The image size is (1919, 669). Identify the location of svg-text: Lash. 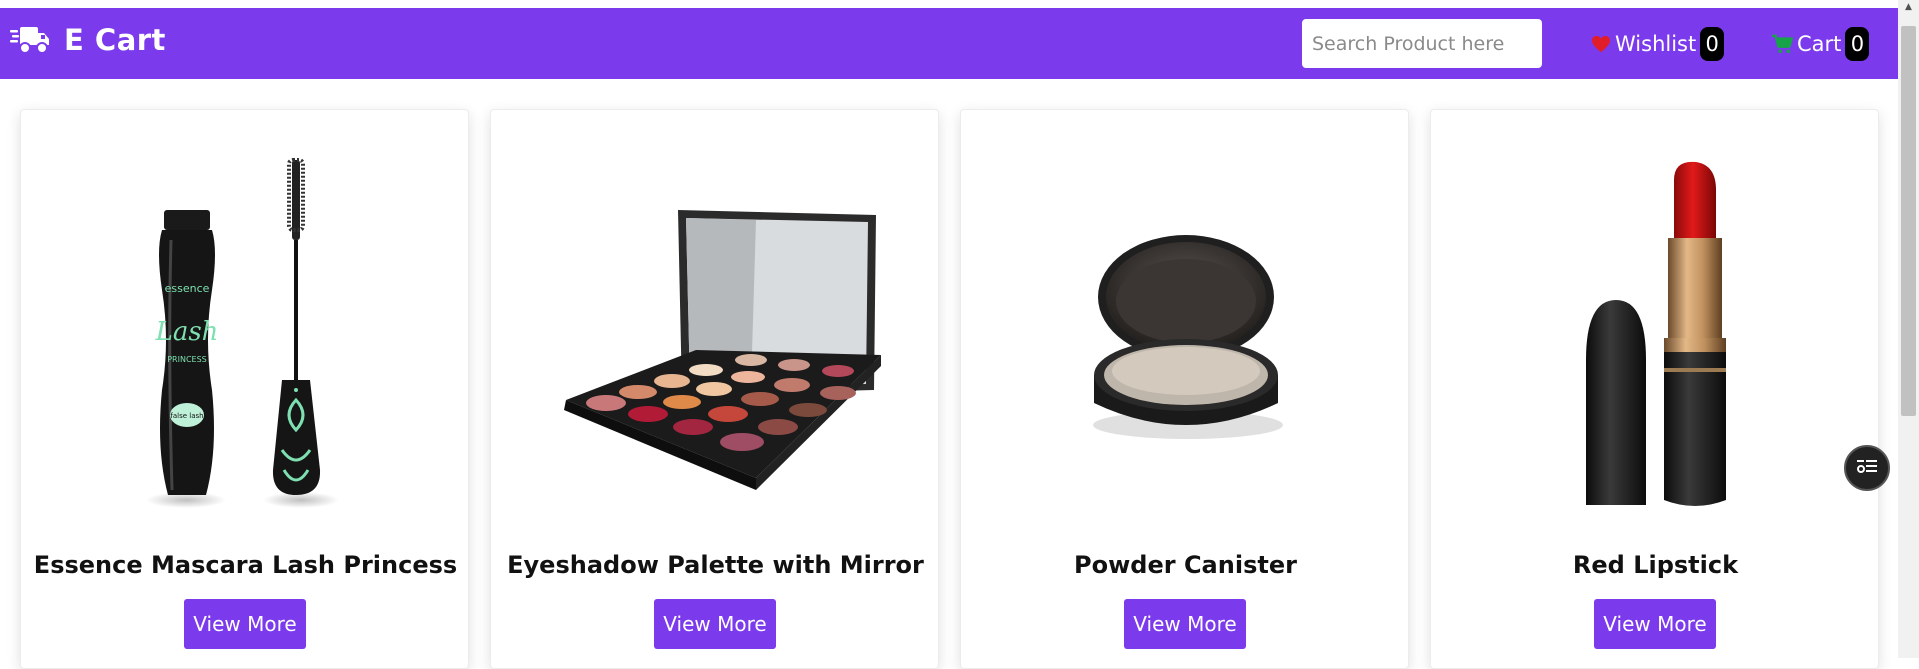
(186, 332).